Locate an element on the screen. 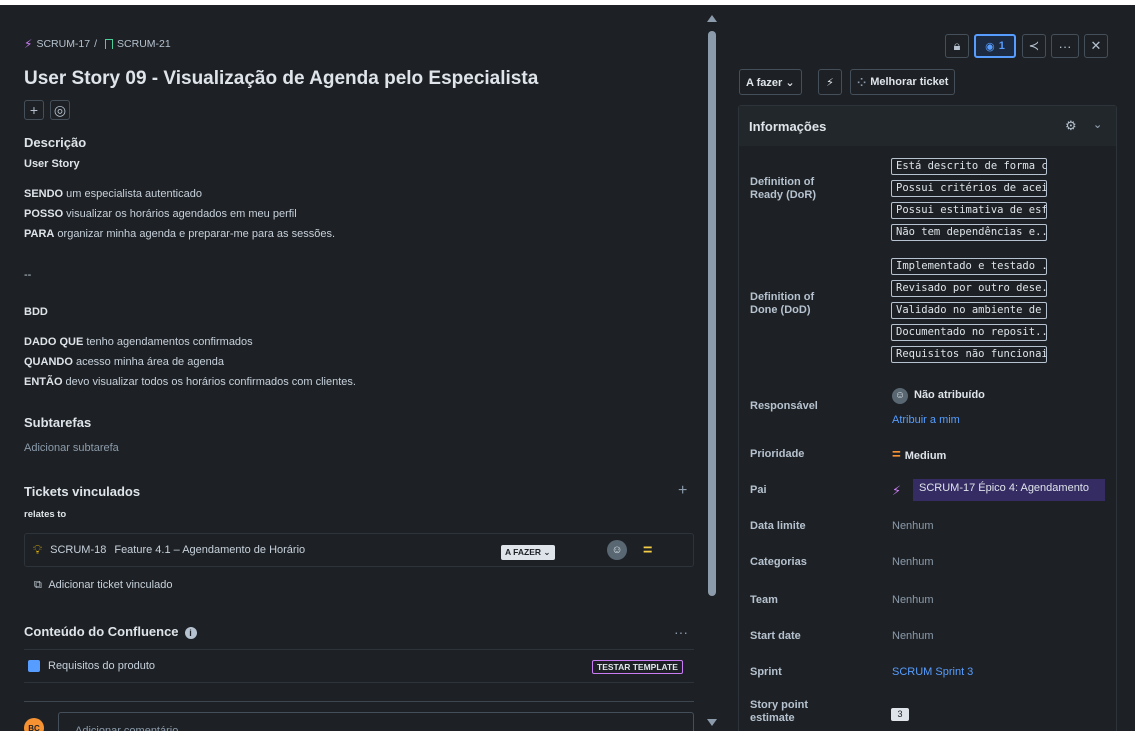 This screenshot has width=1135, height=731. close-icon: ✕ is located at coordinates (1096, 46).